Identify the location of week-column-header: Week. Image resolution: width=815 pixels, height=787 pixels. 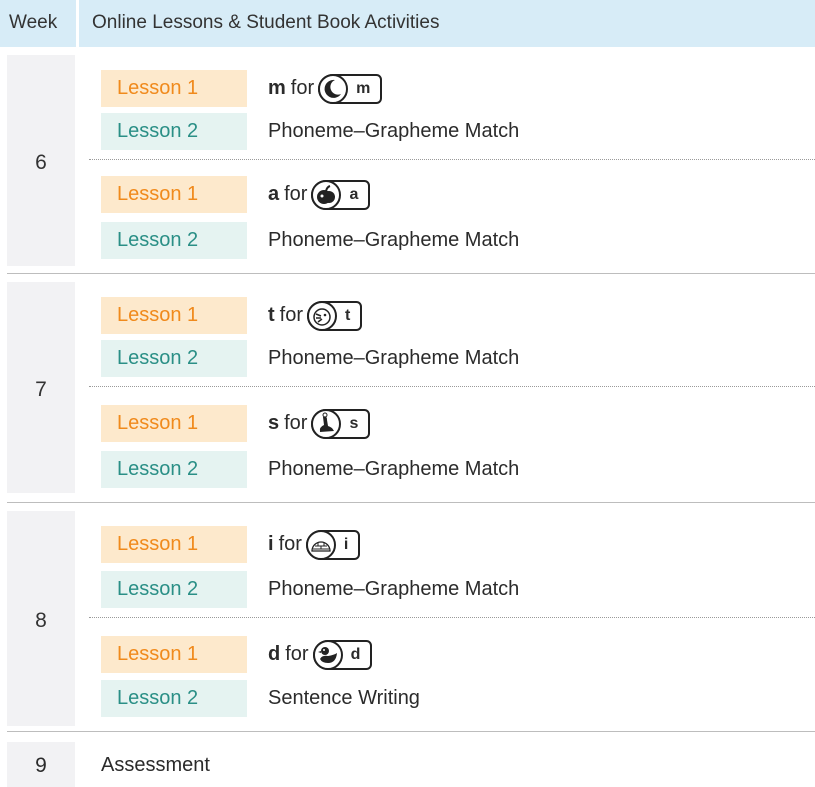
(33, 22).